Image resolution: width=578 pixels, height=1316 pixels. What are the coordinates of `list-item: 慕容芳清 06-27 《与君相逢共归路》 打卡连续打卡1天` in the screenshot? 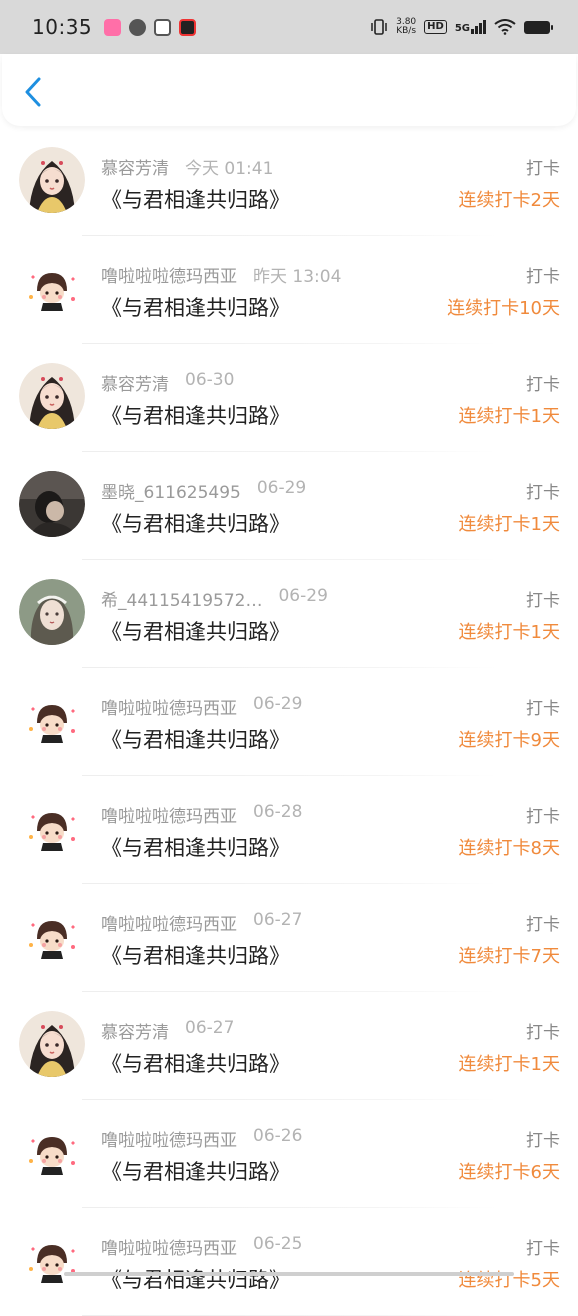 It's located at (289, 1046).